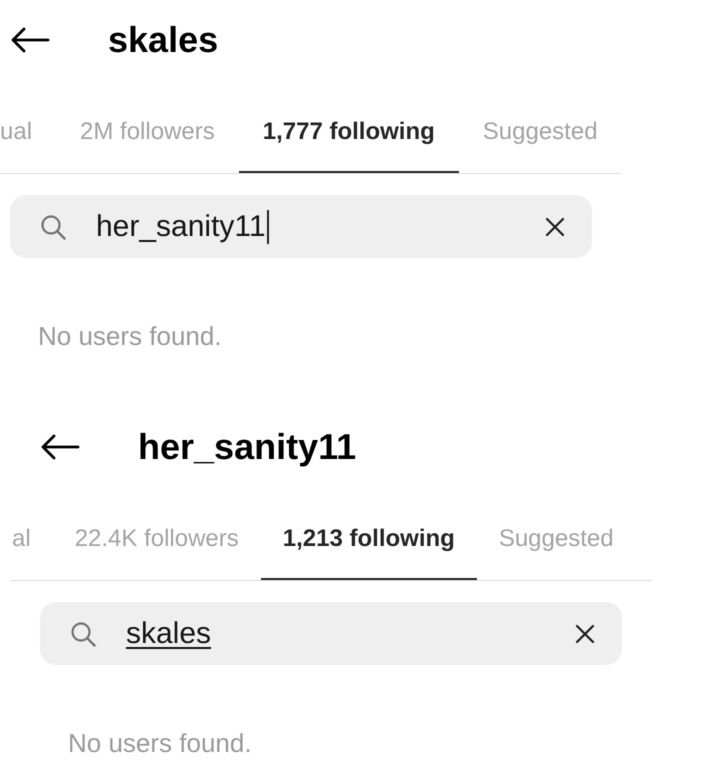 The width and height of the screenshot is (723, 769). Describe the element at coordinates (28, 131) in the screenshot. I see `tab: ual` at that location.